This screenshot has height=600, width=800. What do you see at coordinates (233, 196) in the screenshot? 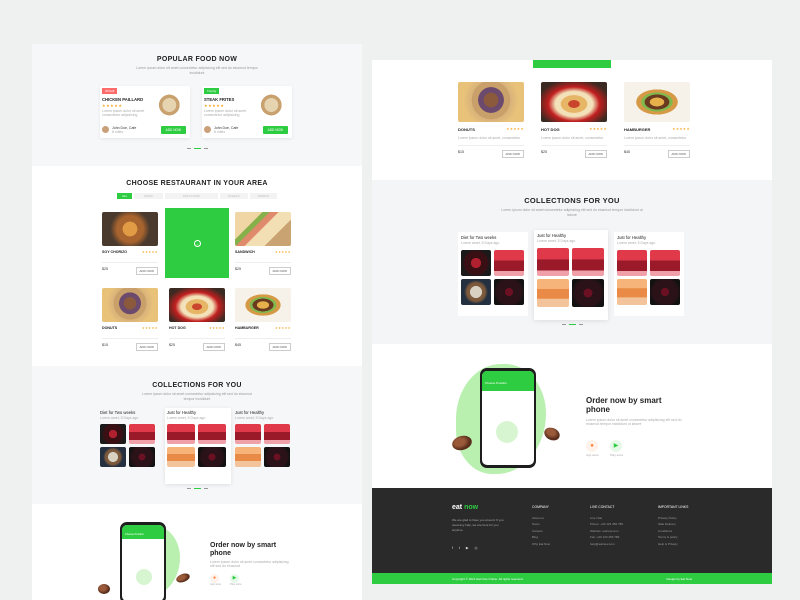
I see `tab-steaks: STEAKS` at bounding box center [233, 196].